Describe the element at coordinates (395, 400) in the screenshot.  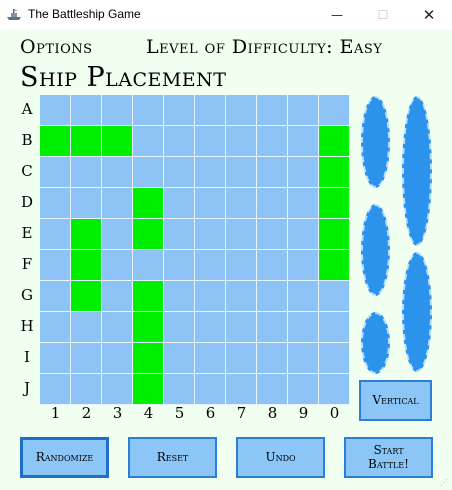
I see `vertical-button: Vertical` at that location.